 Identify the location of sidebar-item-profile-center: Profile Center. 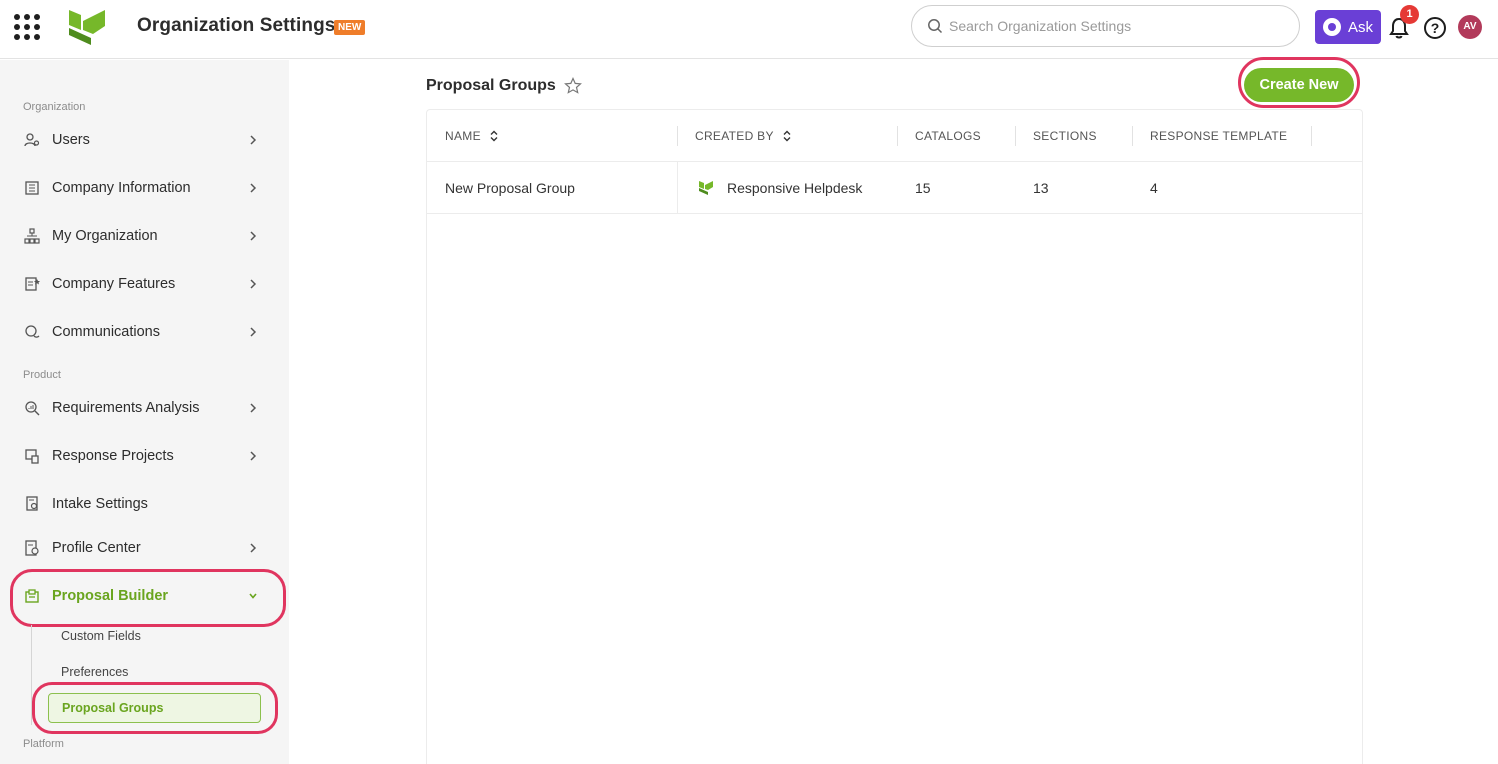
(142, 548).